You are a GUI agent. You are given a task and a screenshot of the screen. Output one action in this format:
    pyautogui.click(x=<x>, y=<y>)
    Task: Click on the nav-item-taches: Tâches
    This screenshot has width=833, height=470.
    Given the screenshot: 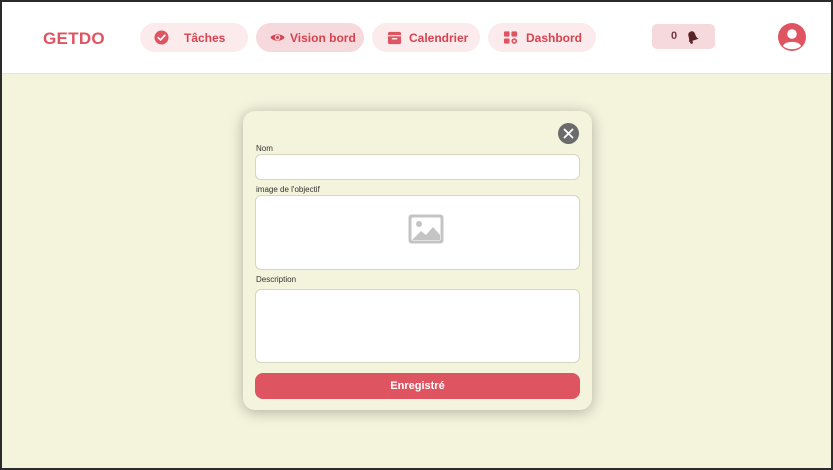 What is the action you would take?
    pyautogui.click(x=194, y=37)
    